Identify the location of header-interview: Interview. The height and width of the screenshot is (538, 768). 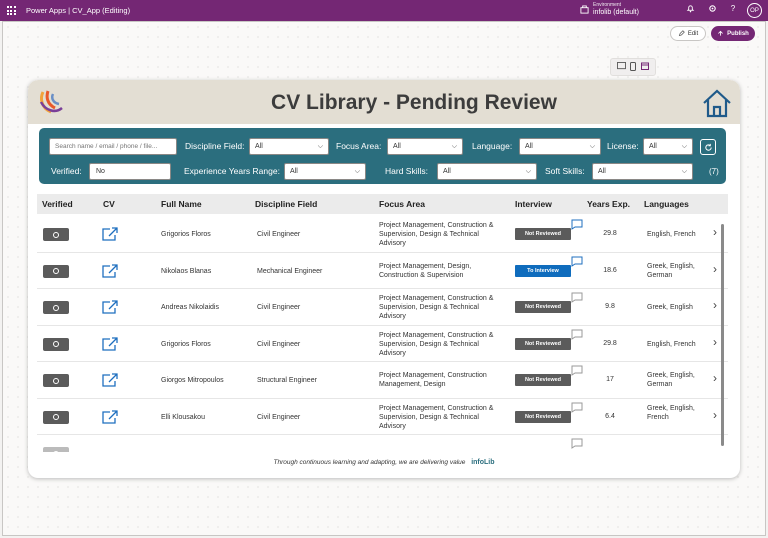
(533, 204).